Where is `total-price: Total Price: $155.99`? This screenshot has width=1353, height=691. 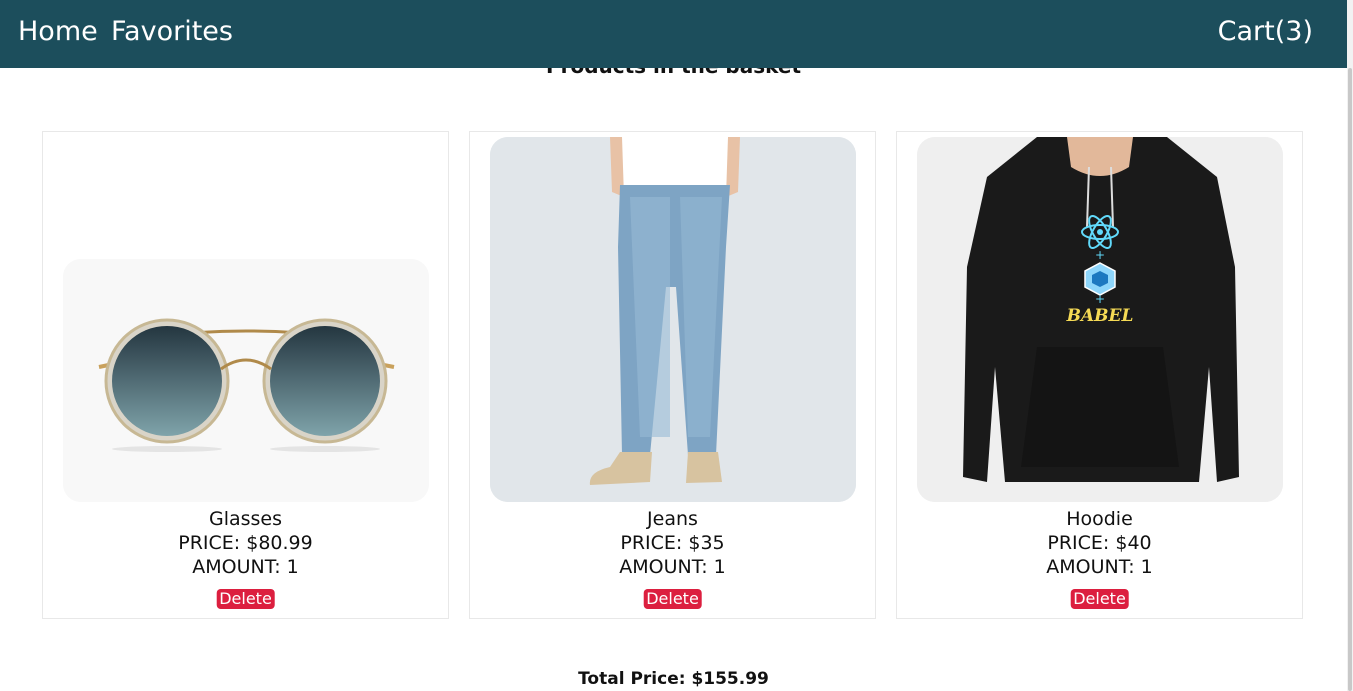 total-price: Total Price: $155.99 is located at coordinates (673, 679).